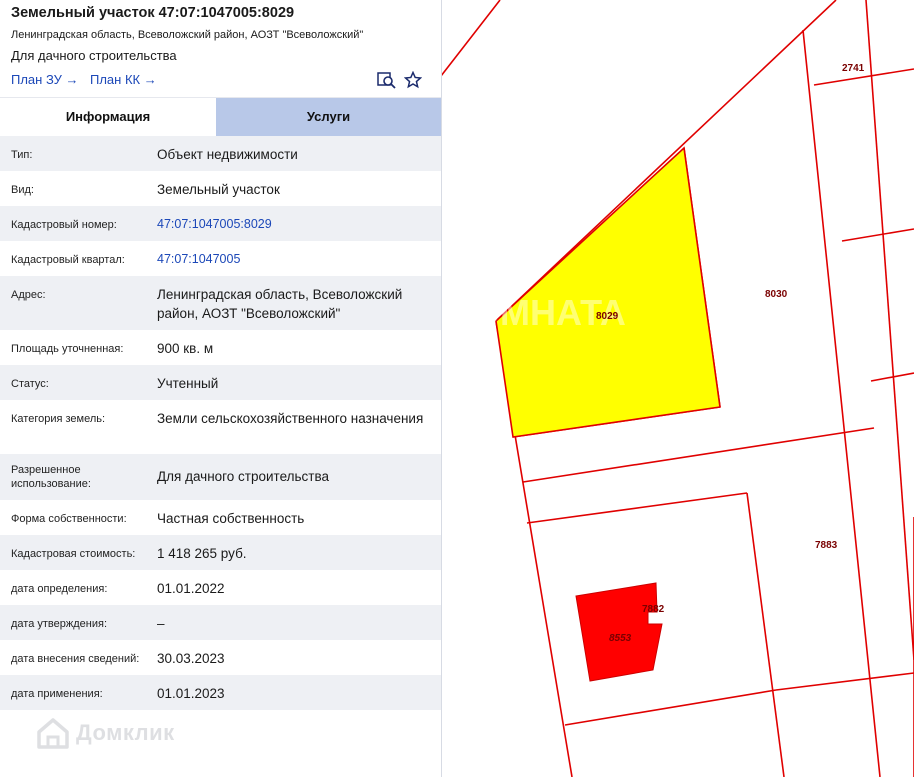 Image resolution: width=914 pixels, height=777 pixels. What do you see at coordinates (826, 545) in the screenshot?
I see `plot-label-7883: 7883` at bounding box center [826, 545].